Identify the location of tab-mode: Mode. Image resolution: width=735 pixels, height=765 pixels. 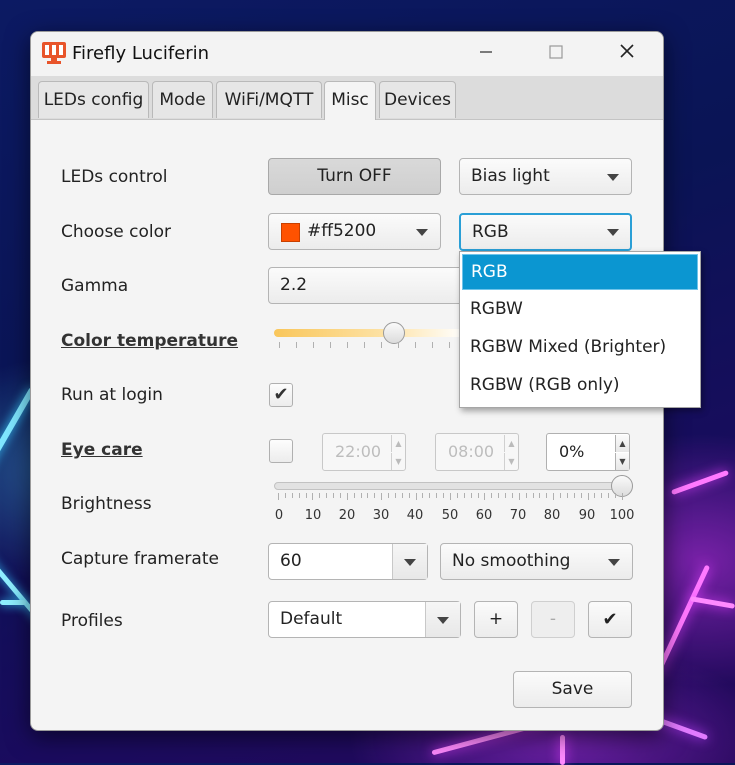
(182, 99).